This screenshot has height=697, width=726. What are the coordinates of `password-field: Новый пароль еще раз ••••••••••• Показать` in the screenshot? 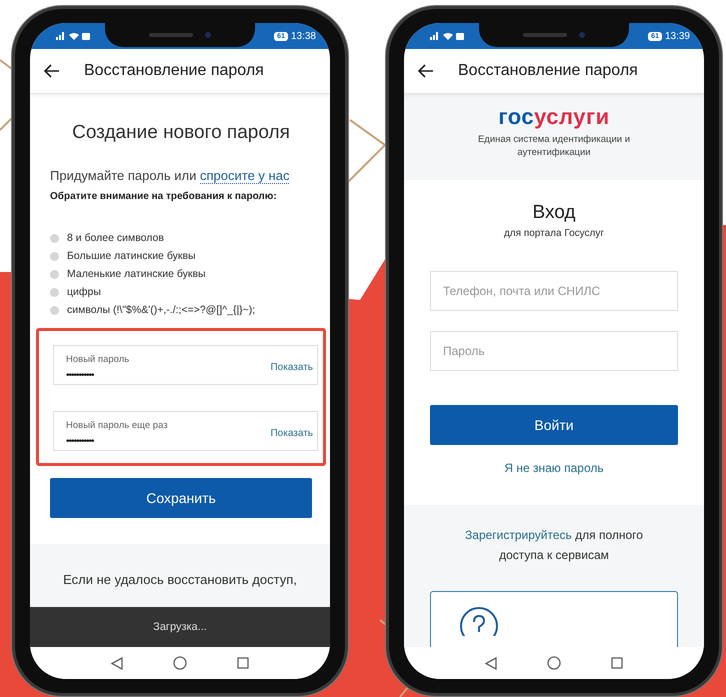 It's located at (185, 431).